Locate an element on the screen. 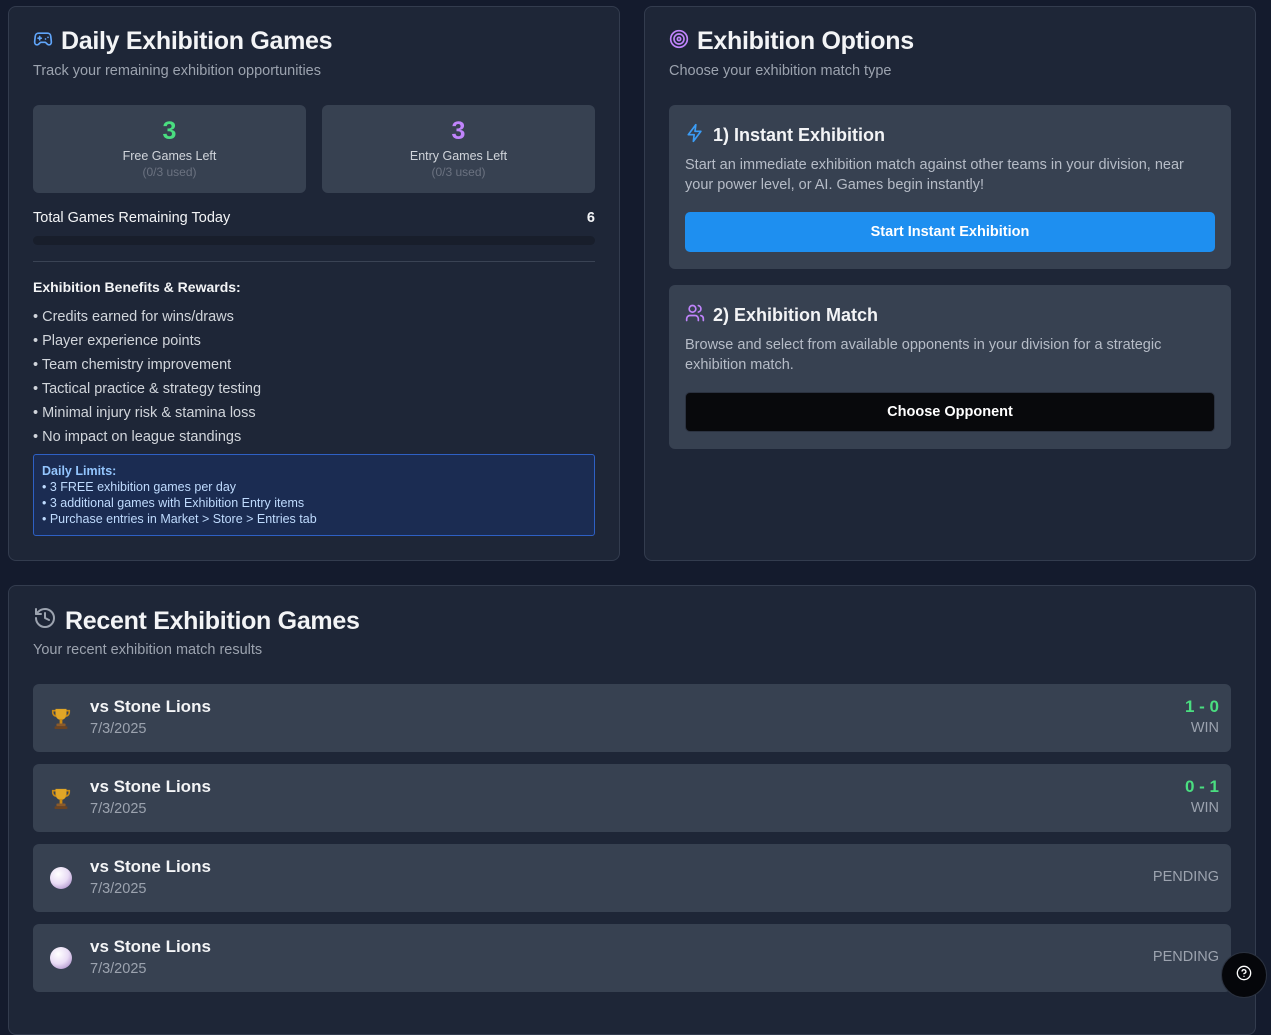  start-instant-exhibition-button: Start Instant Exhibition is located at coordinates (950, 232).